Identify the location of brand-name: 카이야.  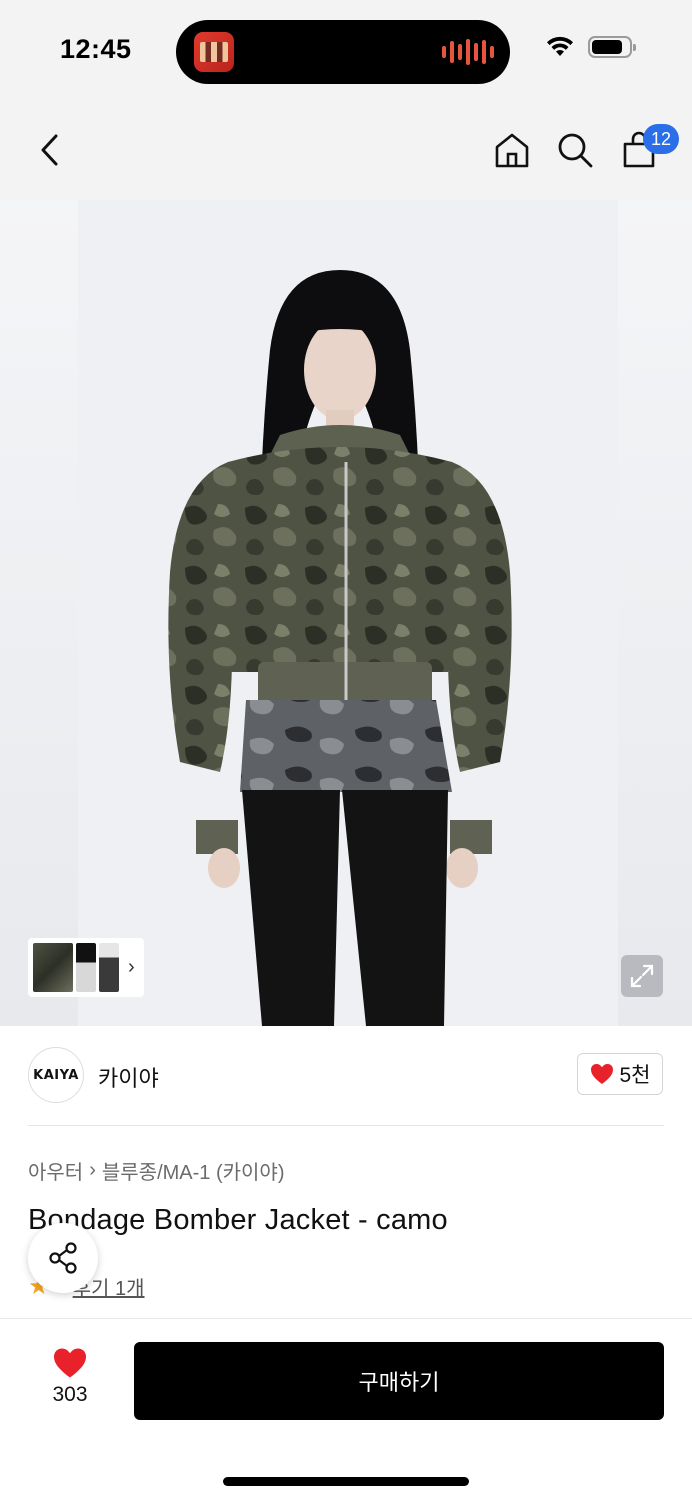
(128, 1077).